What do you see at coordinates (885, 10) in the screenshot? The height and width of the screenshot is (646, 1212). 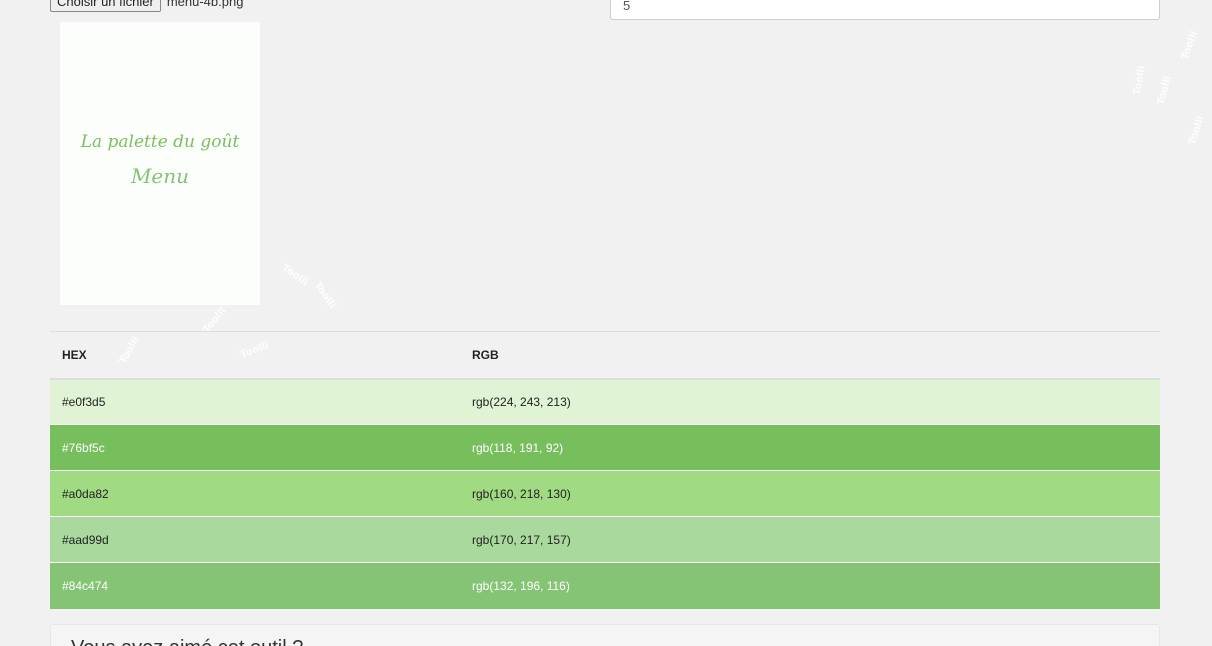 I see `color-count-input: 5` at bounding box center [885, 10].